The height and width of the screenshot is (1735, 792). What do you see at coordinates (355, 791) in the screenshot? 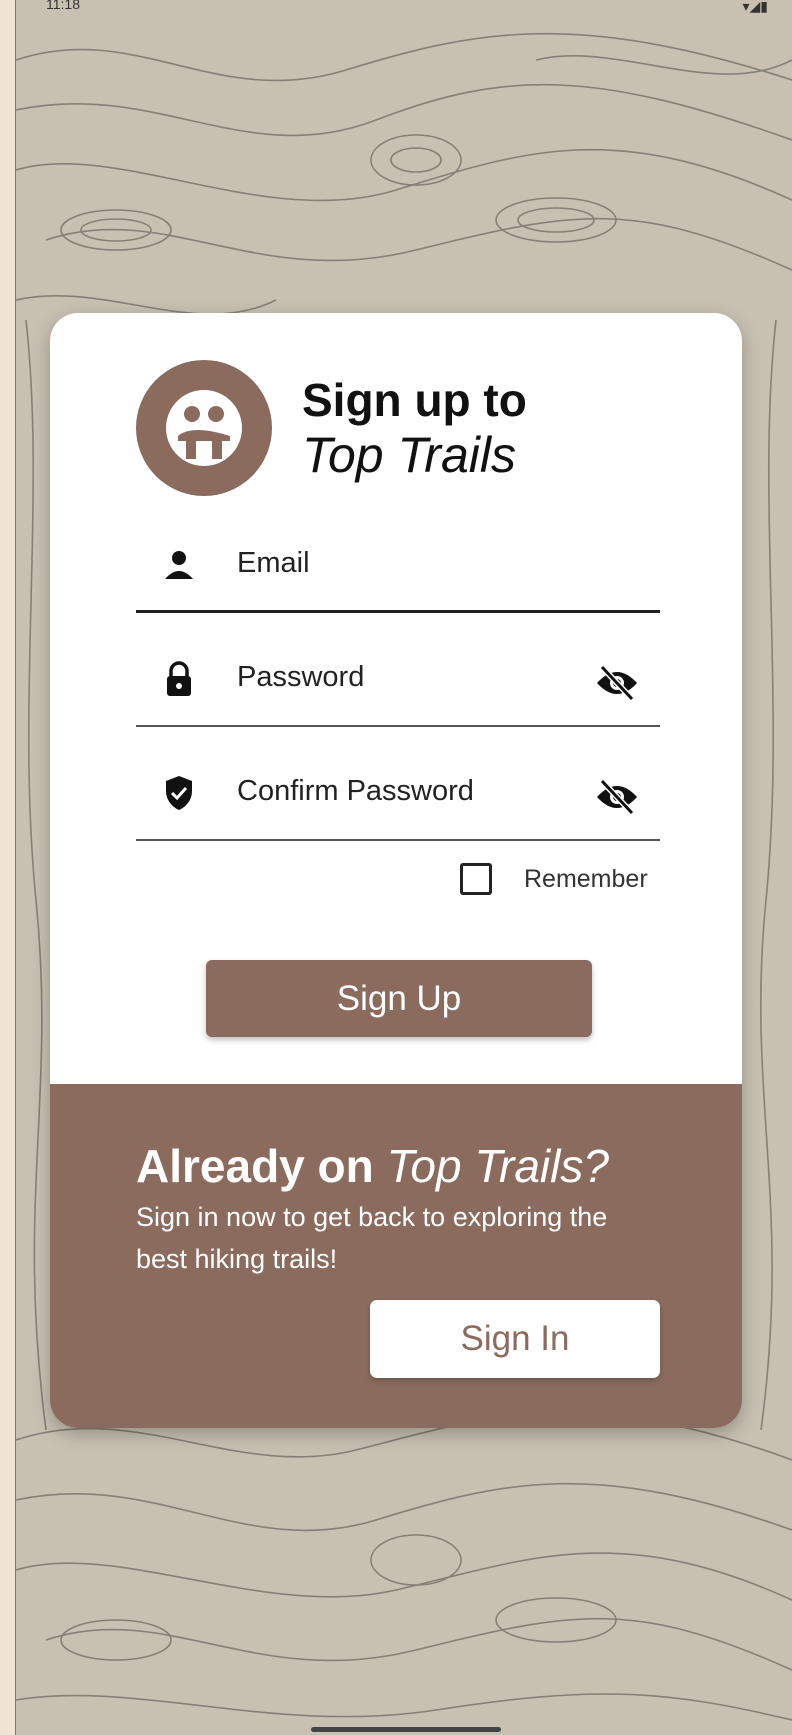
I see `confirm-password-placeholder: Confirm Password` at bounding box center [355, 791].